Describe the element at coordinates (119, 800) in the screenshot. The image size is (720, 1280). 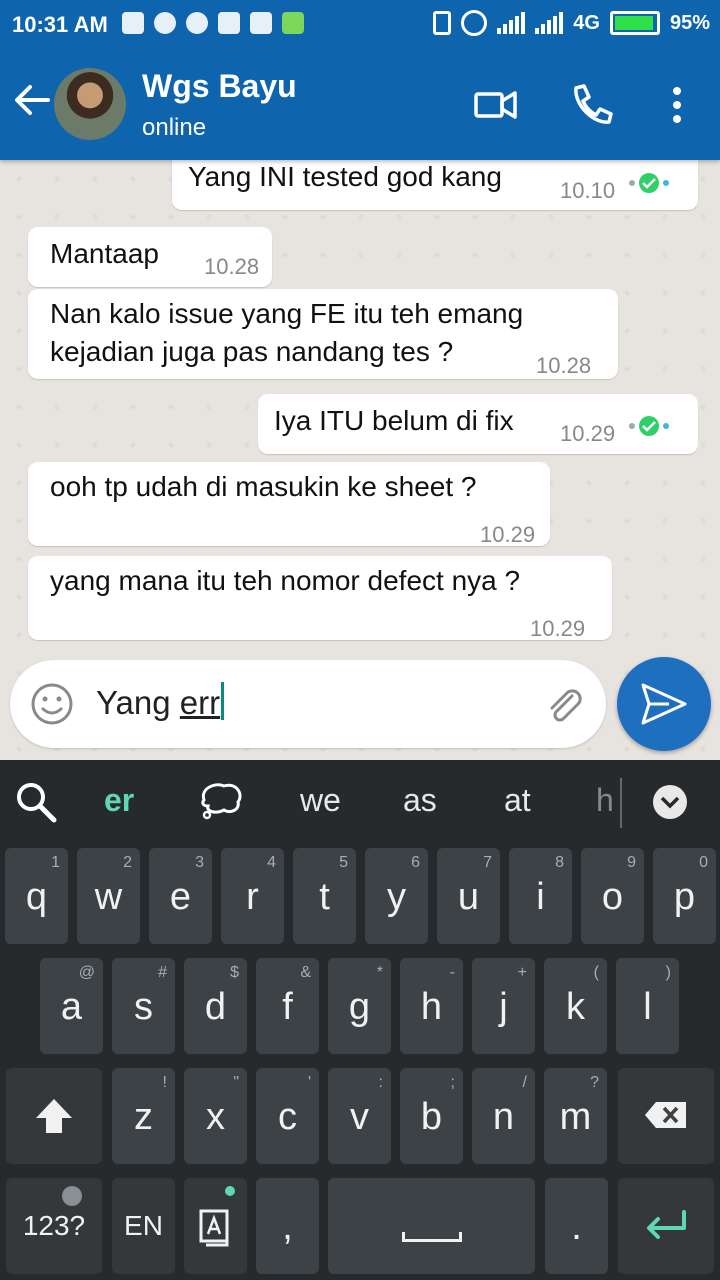
I see `suggestion-1: er` at that location.